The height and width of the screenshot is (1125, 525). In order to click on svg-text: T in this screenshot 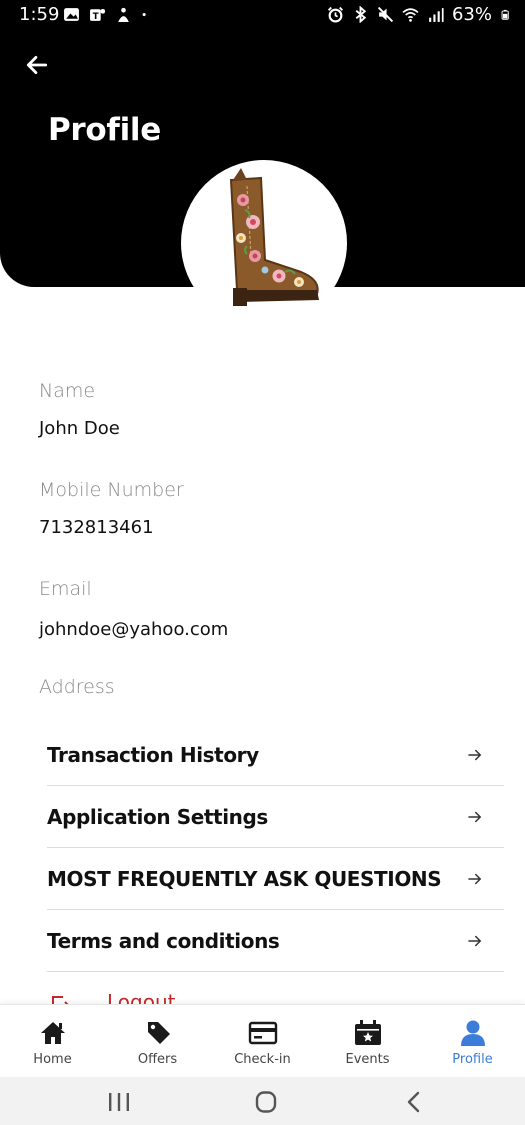, I will do `click(96, 17)`.